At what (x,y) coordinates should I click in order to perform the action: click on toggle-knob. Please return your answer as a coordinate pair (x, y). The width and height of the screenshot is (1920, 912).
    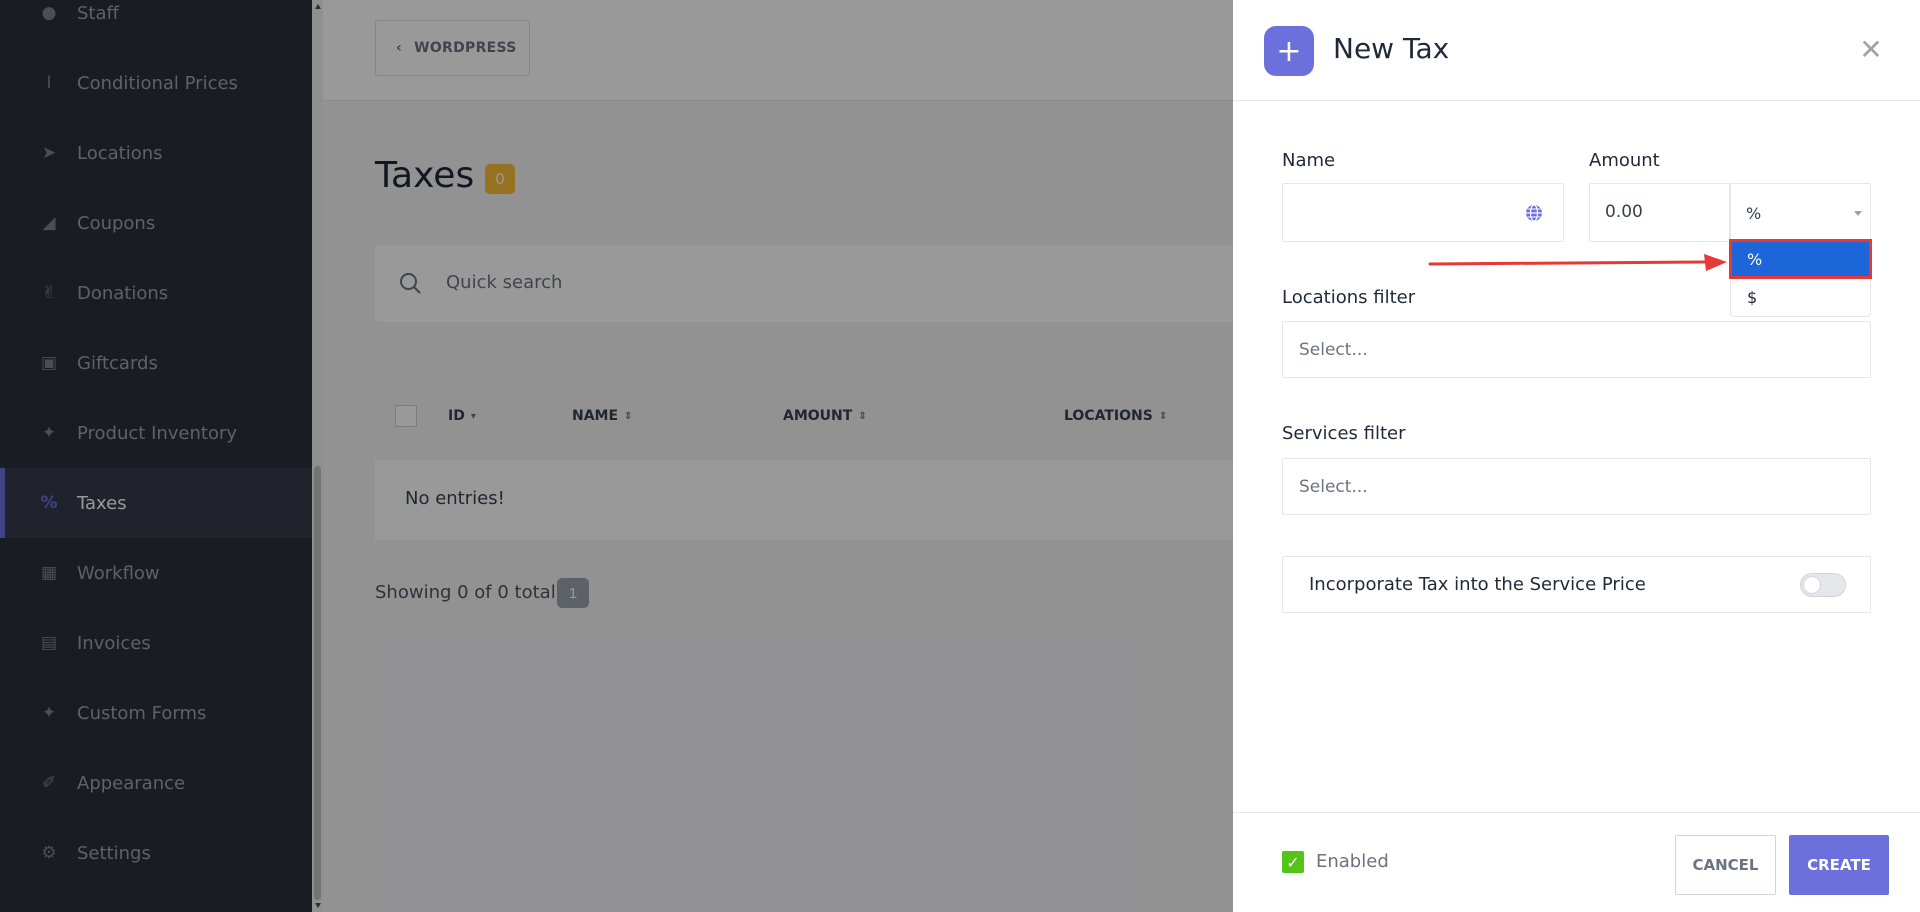
    Looking at the image, I should click on (1812, 585).